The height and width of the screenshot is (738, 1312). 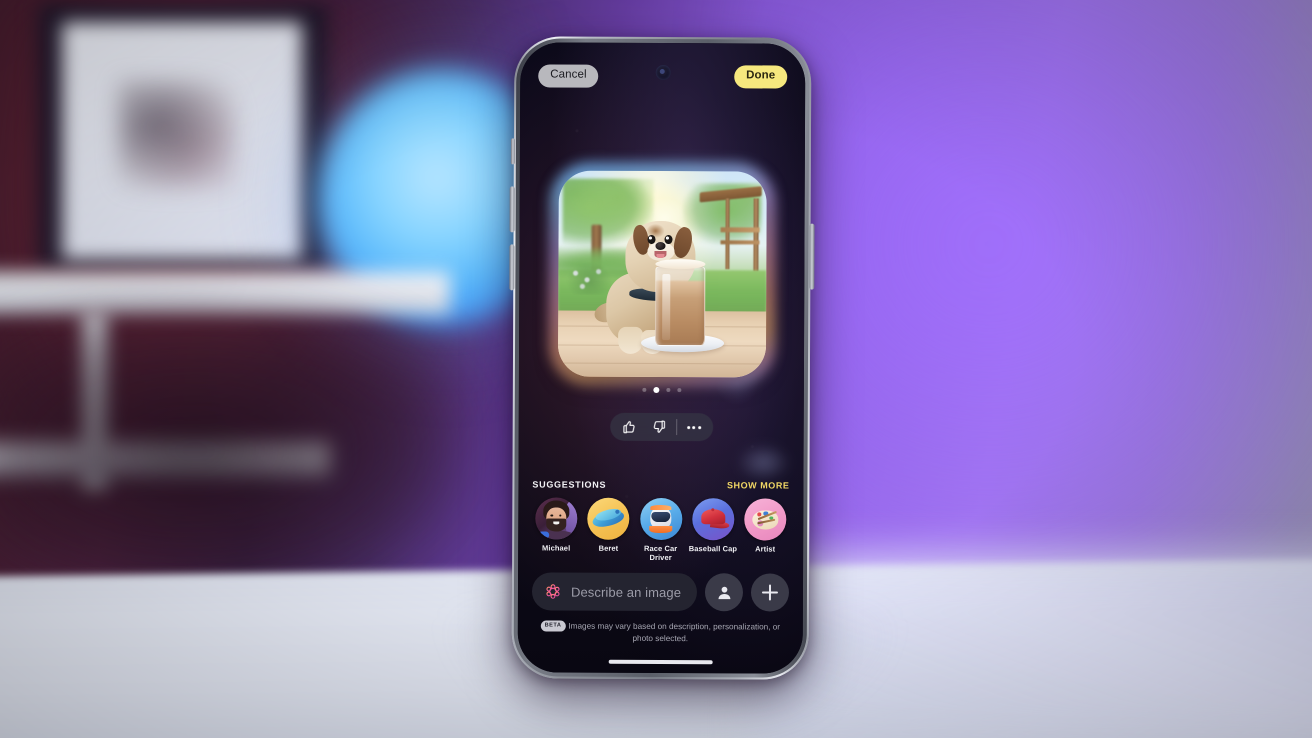 What do you see at coordinates (608, 518) in the screenshot?
I see `beret-icon` at bounding box center [608, 518].